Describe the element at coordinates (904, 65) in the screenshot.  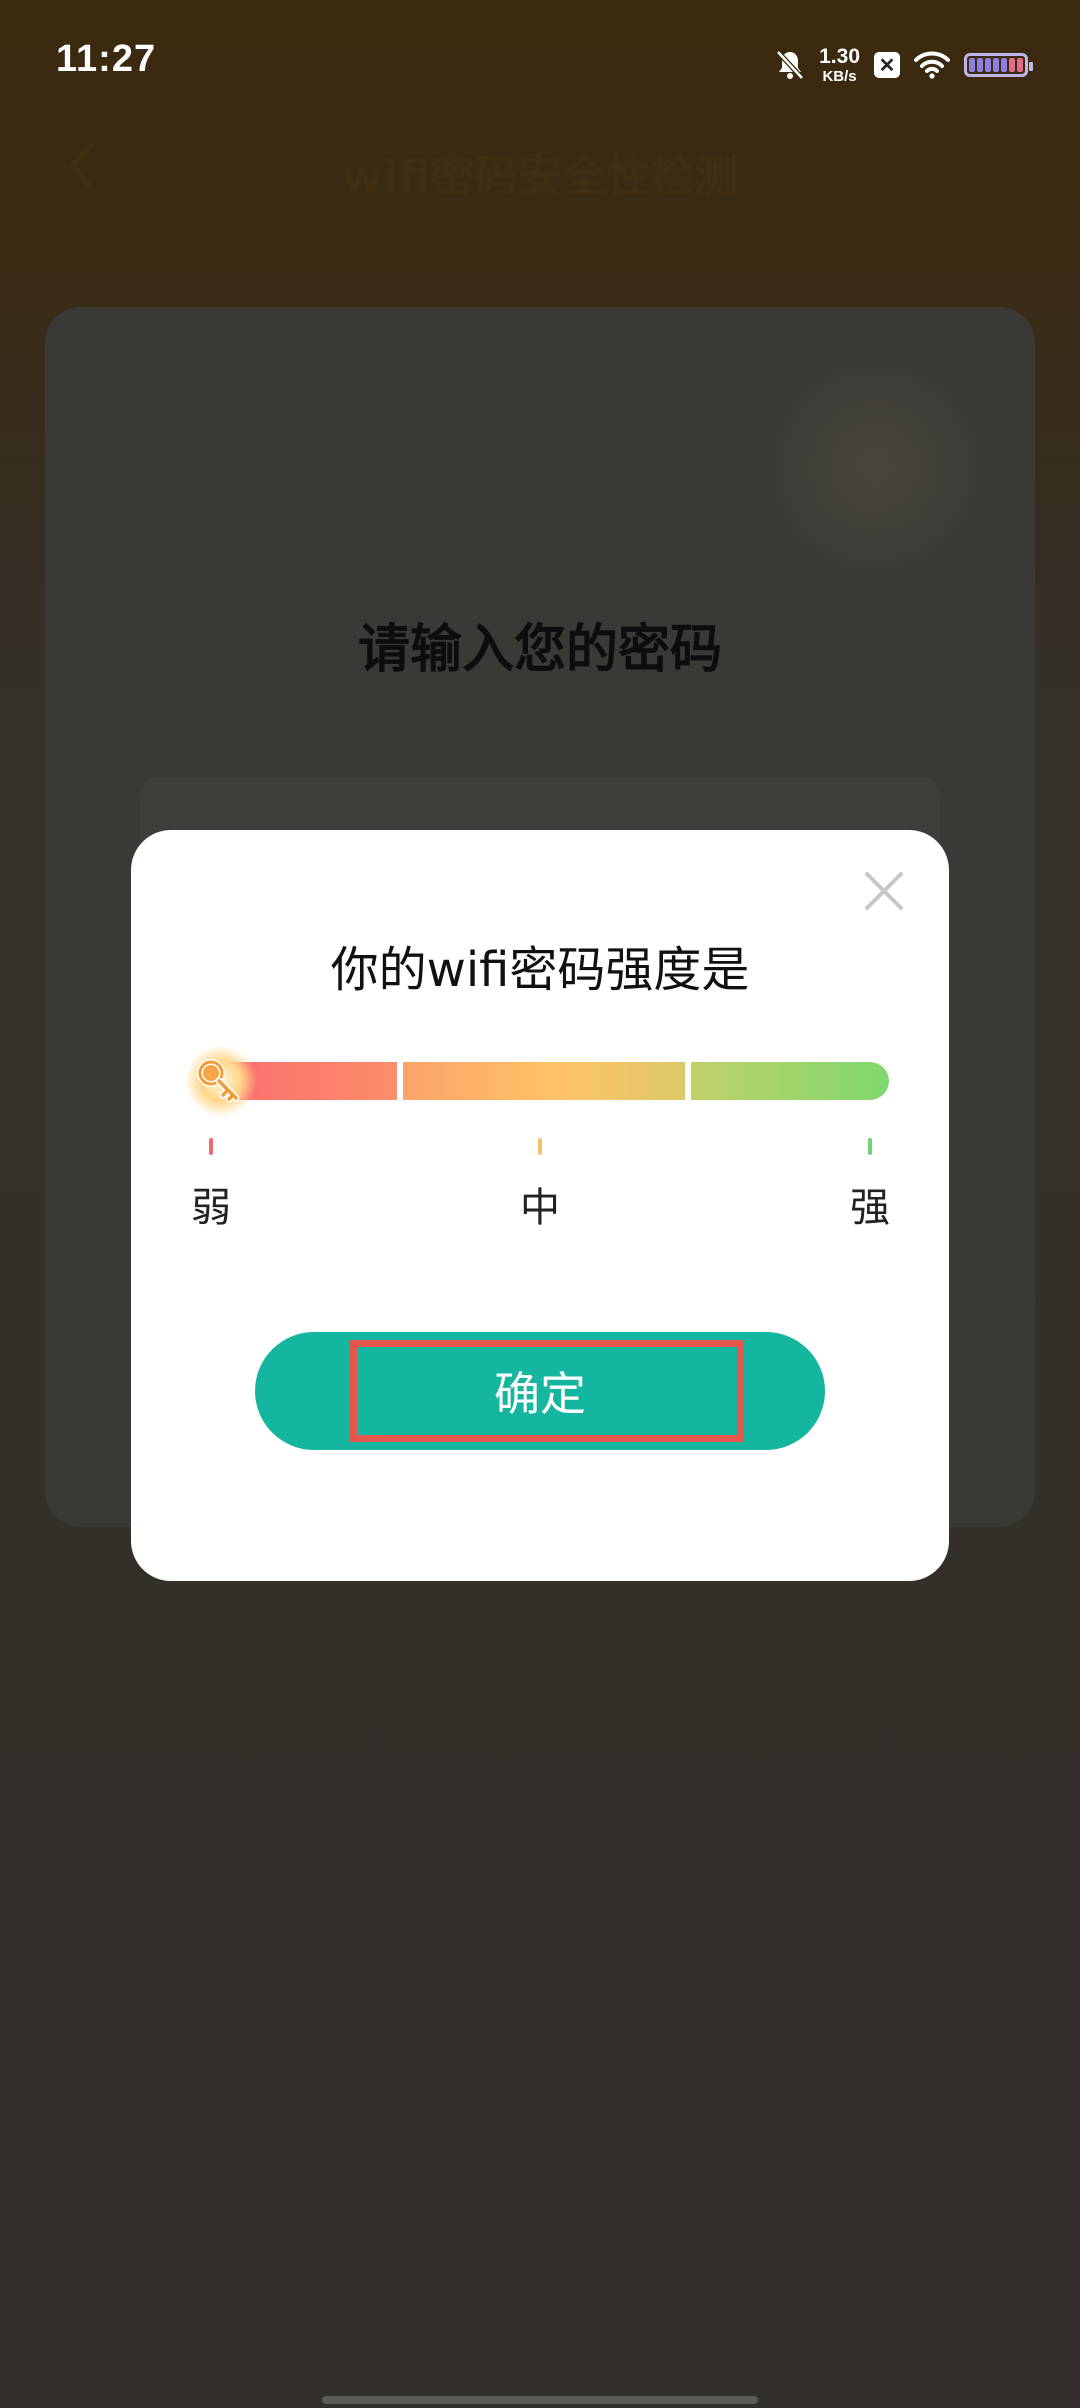
I see `status-icons: 1.30 KB/s ✕` at that location.